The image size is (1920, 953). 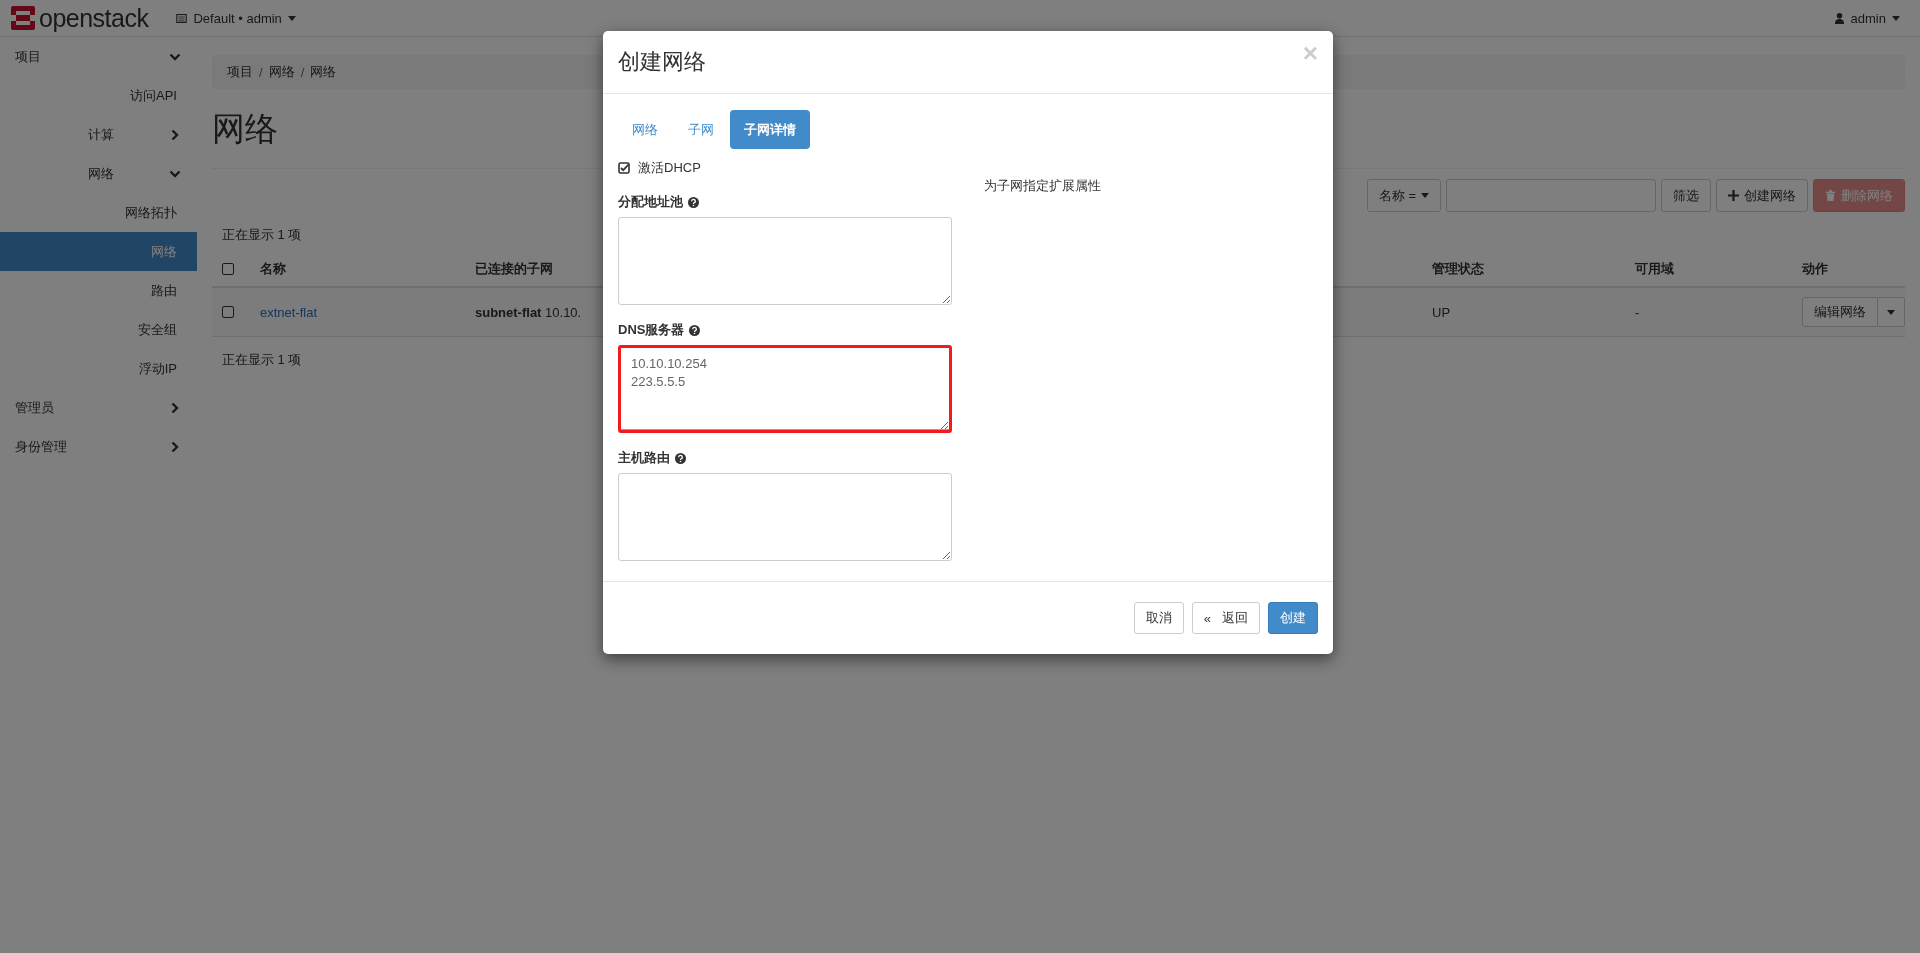 I want to click on back-button: « 返回, so click(x=1225, y=618).